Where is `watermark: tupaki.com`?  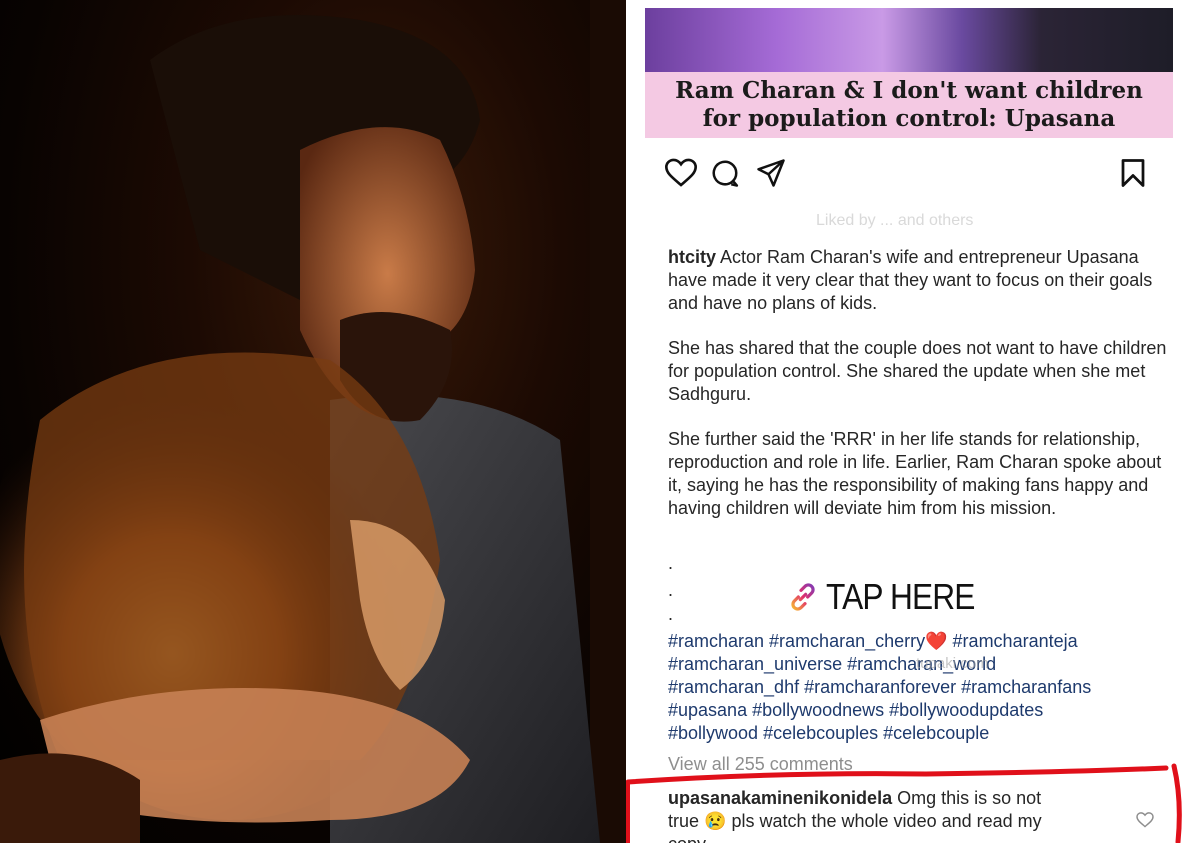
watermark: tupaki.com is located at coordinates (952, 663).